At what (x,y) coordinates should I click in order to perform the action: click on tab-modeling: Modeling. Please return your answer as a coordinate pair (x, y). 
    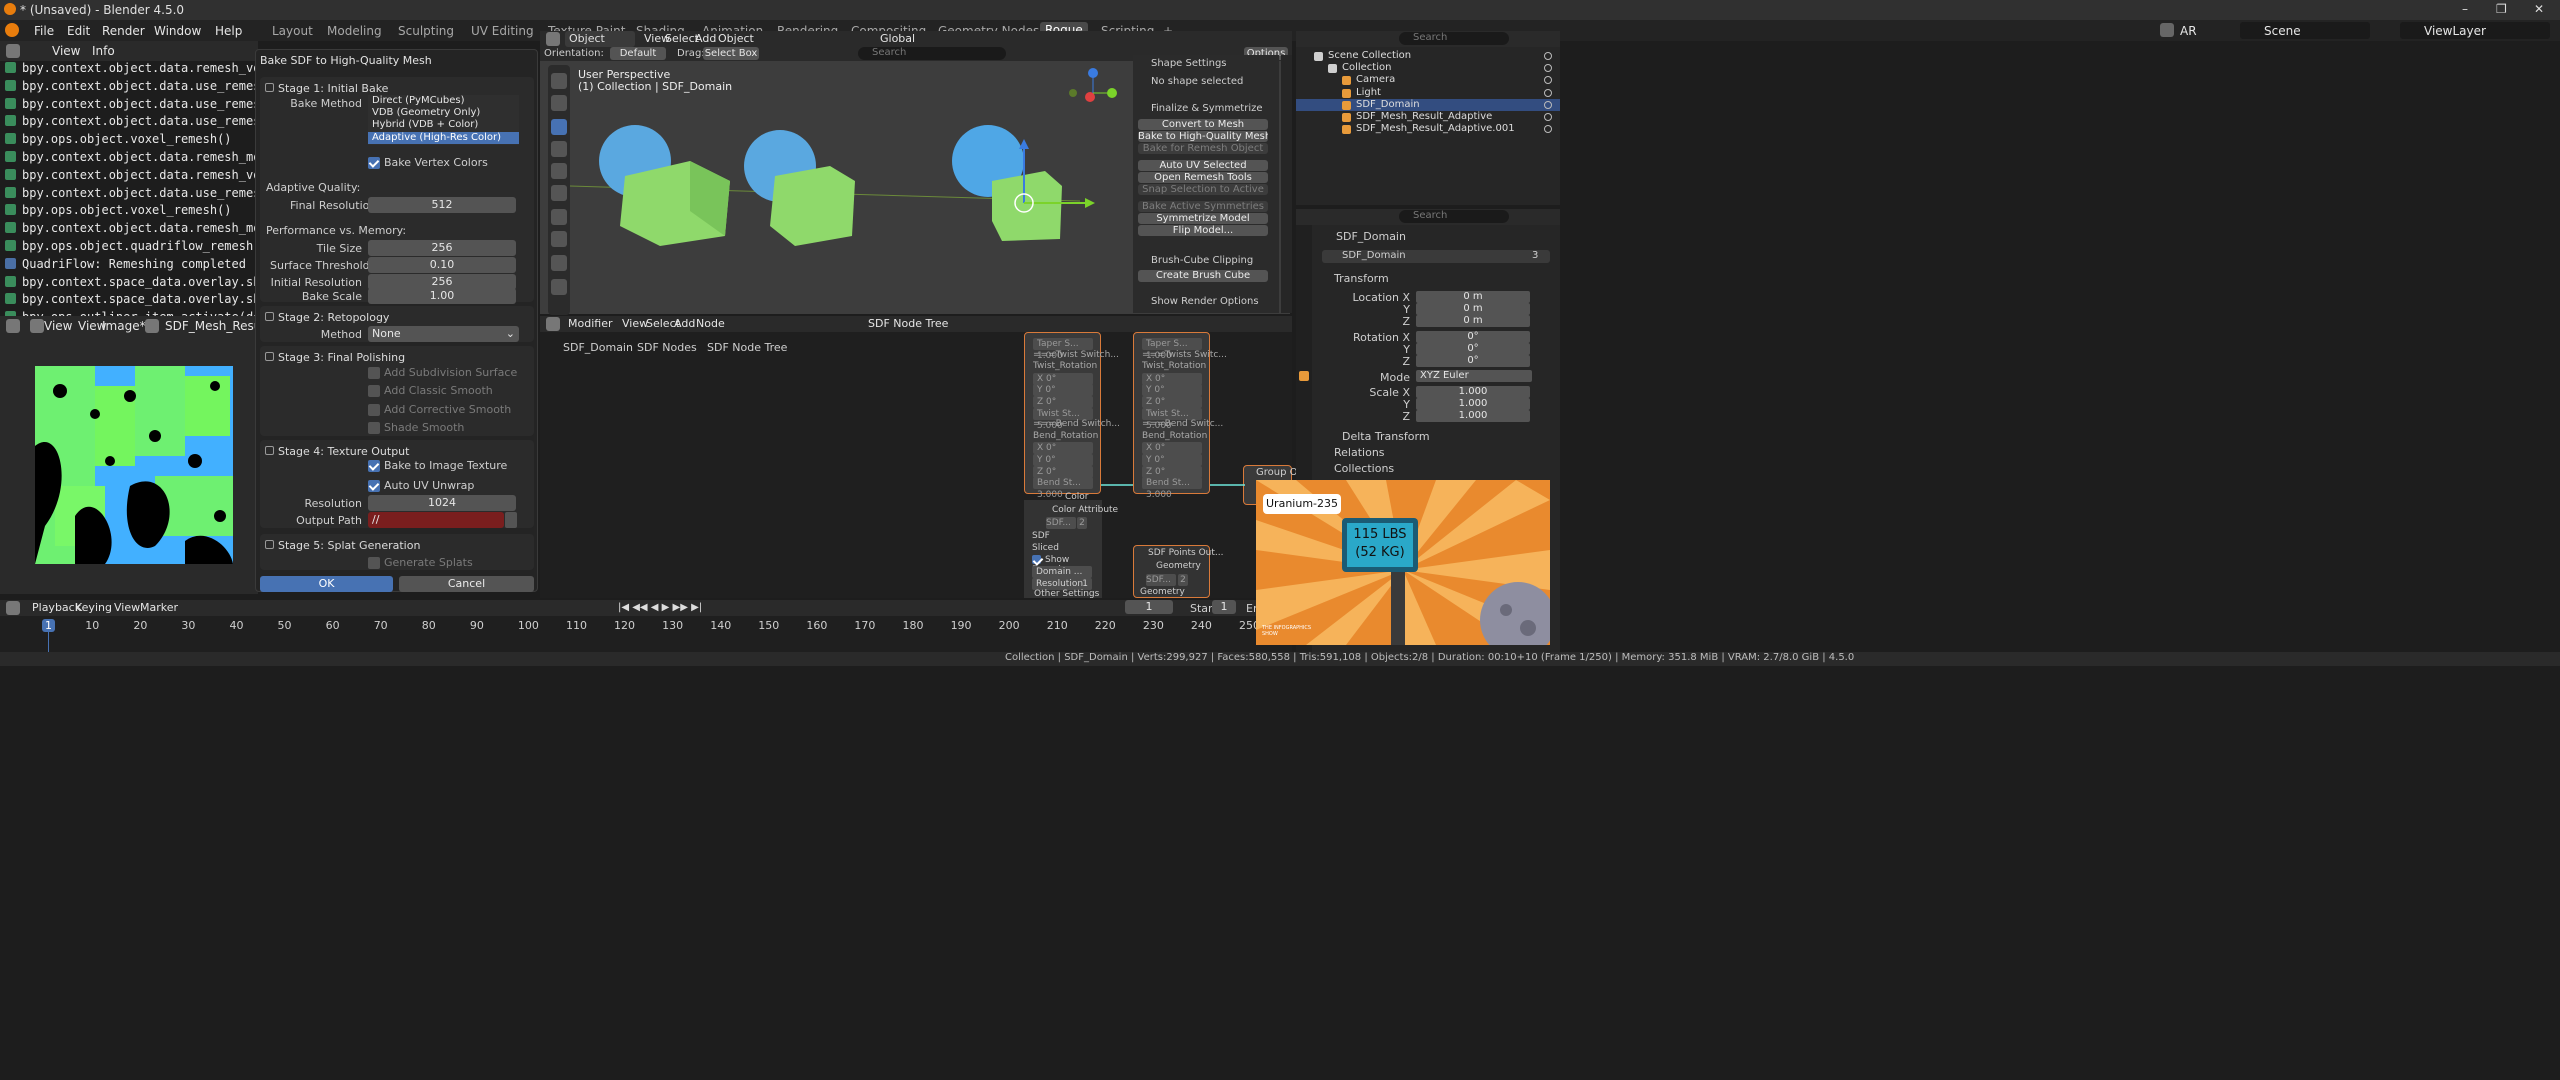
    Looking at the image, I should click on (354, 31).